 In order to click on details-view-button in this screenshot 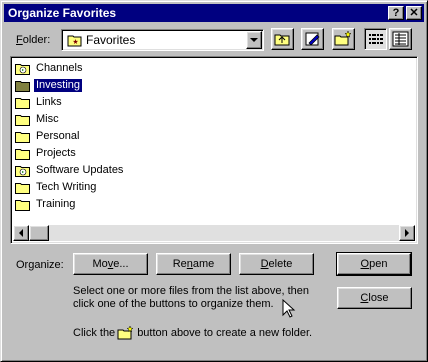, I will do `click(400, 39)`.